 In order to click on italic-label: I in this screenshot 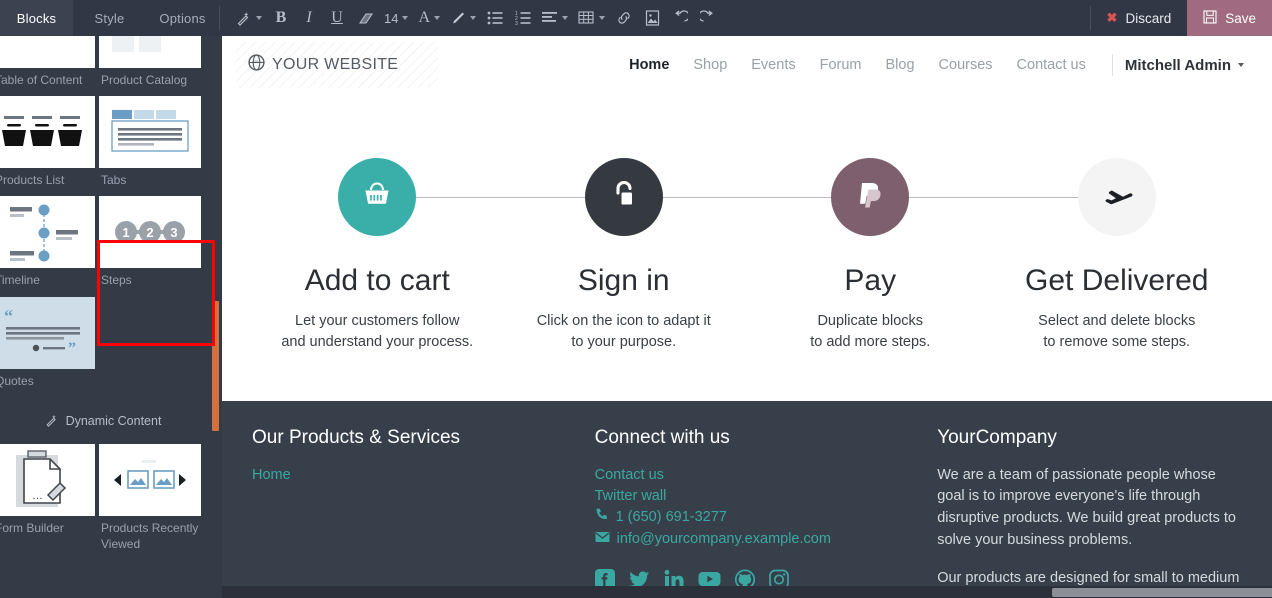, I will do `click(309, 17)`.